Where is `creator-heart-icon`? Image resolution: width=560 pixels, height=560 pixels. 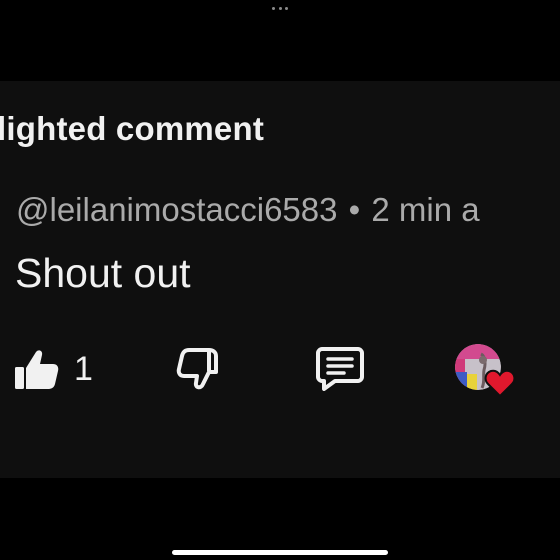
creator-heart-icon is located at coordinates (500, 383).